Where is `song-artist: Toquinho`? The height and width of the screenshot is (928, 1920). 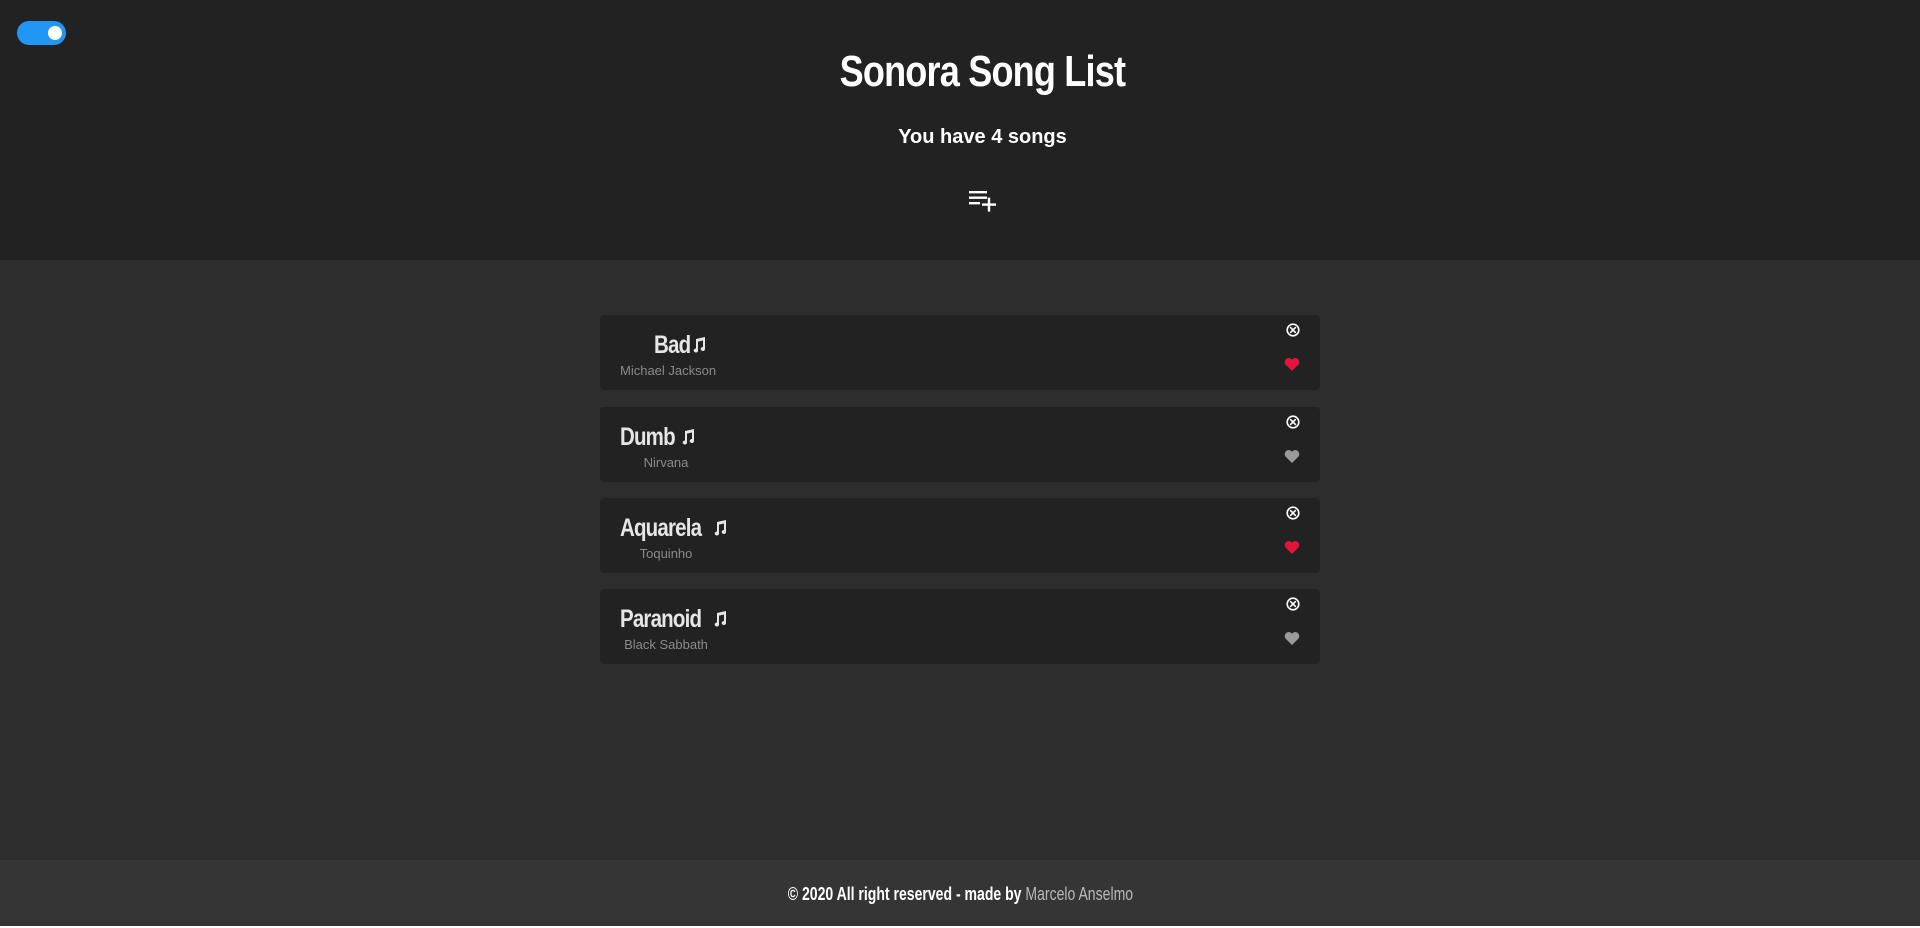 song-artist: Toquinho is located at coordinates (666, 553).